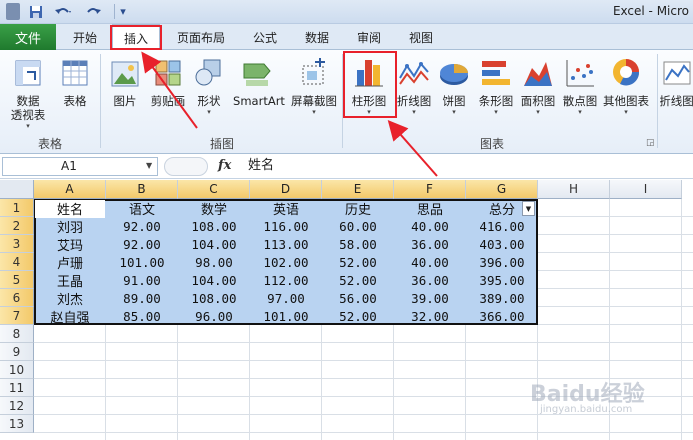 The image size is (693, 440). I want to click on cell-d3: 113.00, so click(286, 244).